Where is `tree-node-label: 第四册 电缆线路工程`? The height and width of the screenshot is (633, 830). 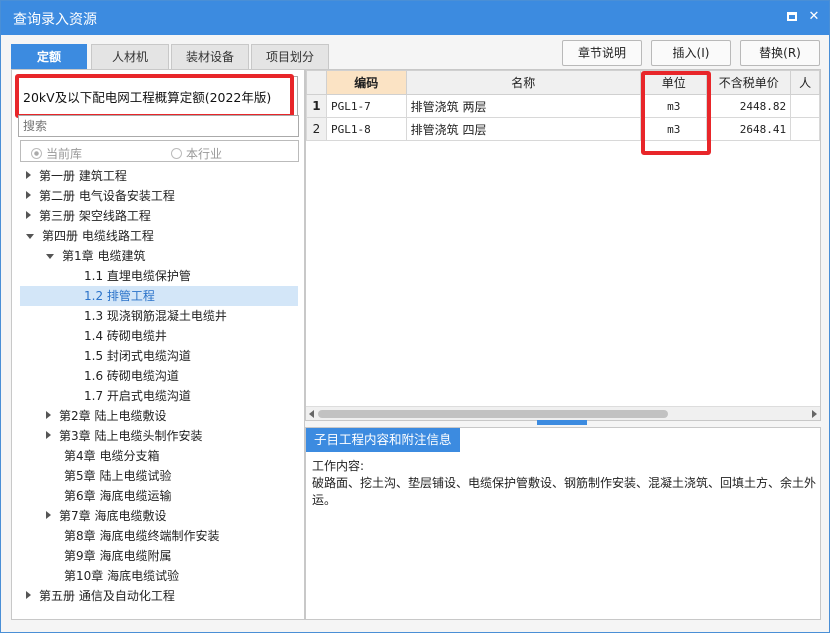 tree-node-label: 第四册 电缆线路工程 is located at coordinates (98, 236).